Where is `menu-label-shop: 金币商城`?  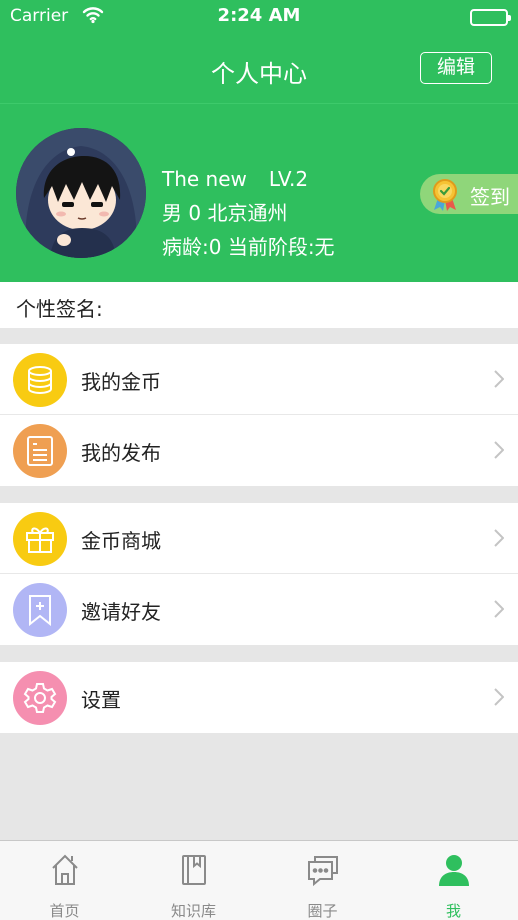 menu-label-shop: 金币商城 is located at coordinates (121, 541).